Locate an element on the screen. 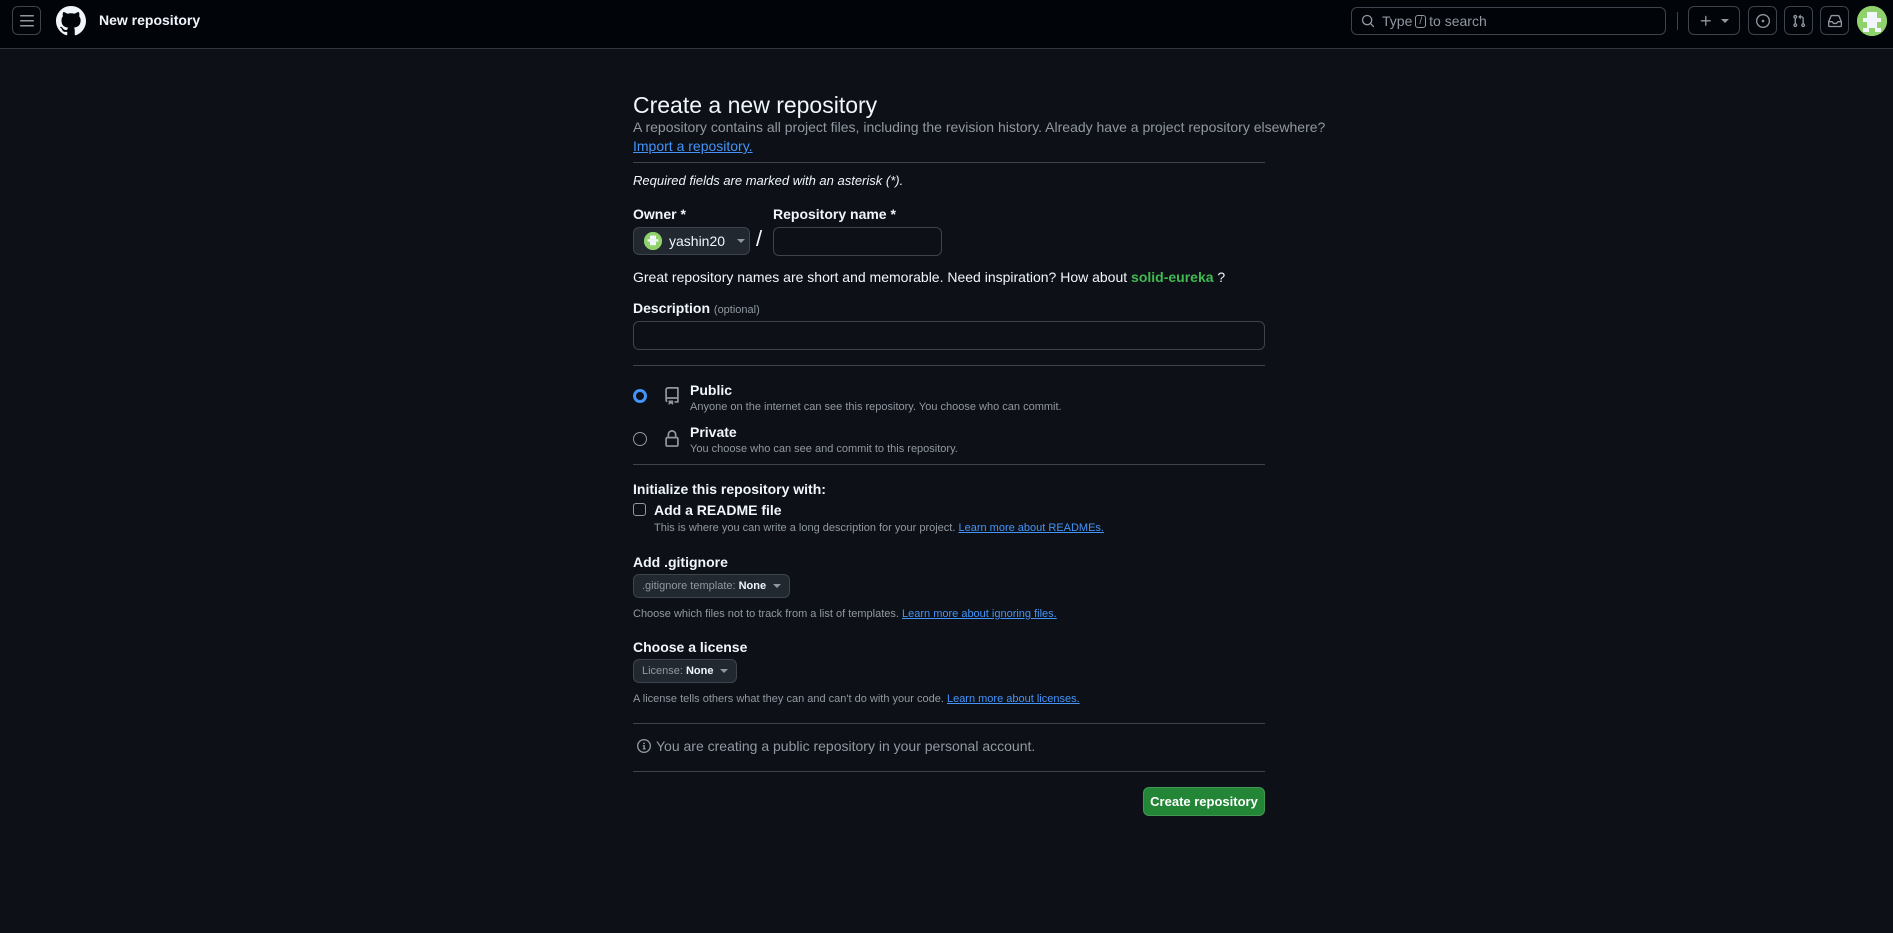 The image size is (1893, 933). info-icon is located at coordinates (644, 746).